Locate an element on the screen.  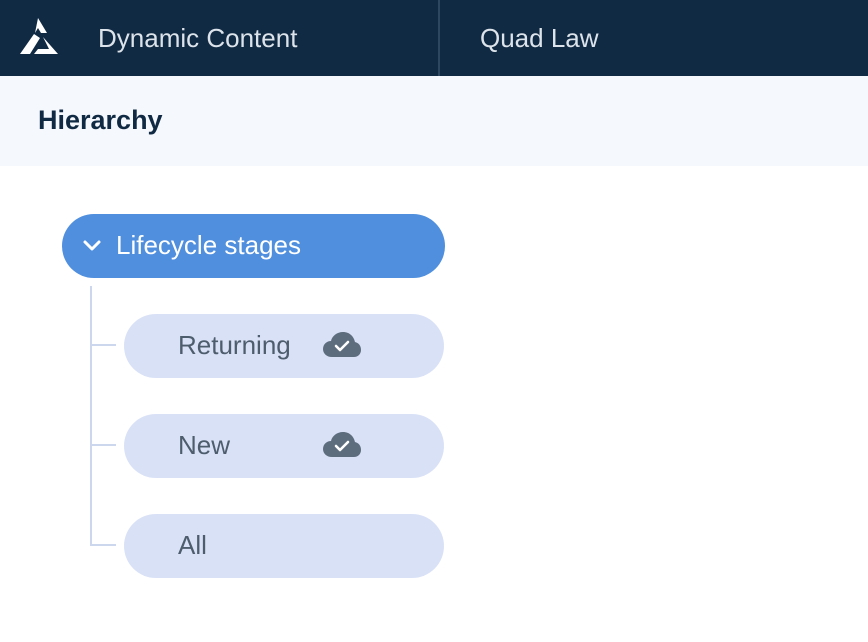
tree-node-lifecycle-stages: Lifecycle stages is located at coordinates (253, 246).